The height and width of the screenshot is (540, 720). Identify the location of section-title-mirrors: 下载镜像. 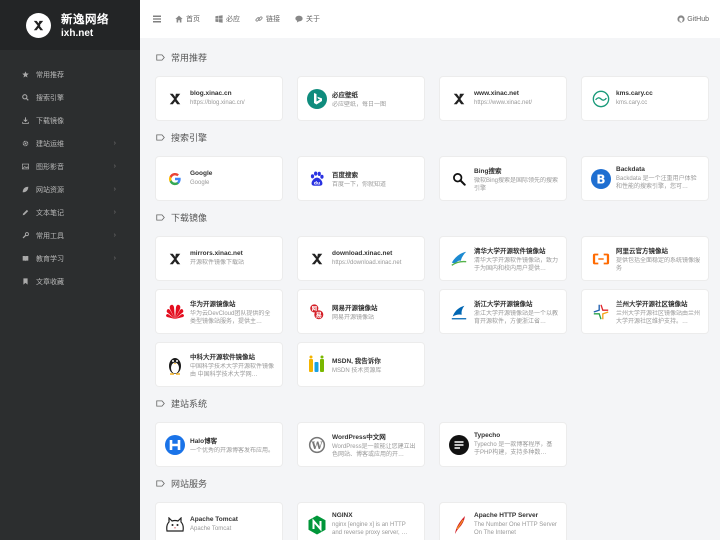
(438, 217).